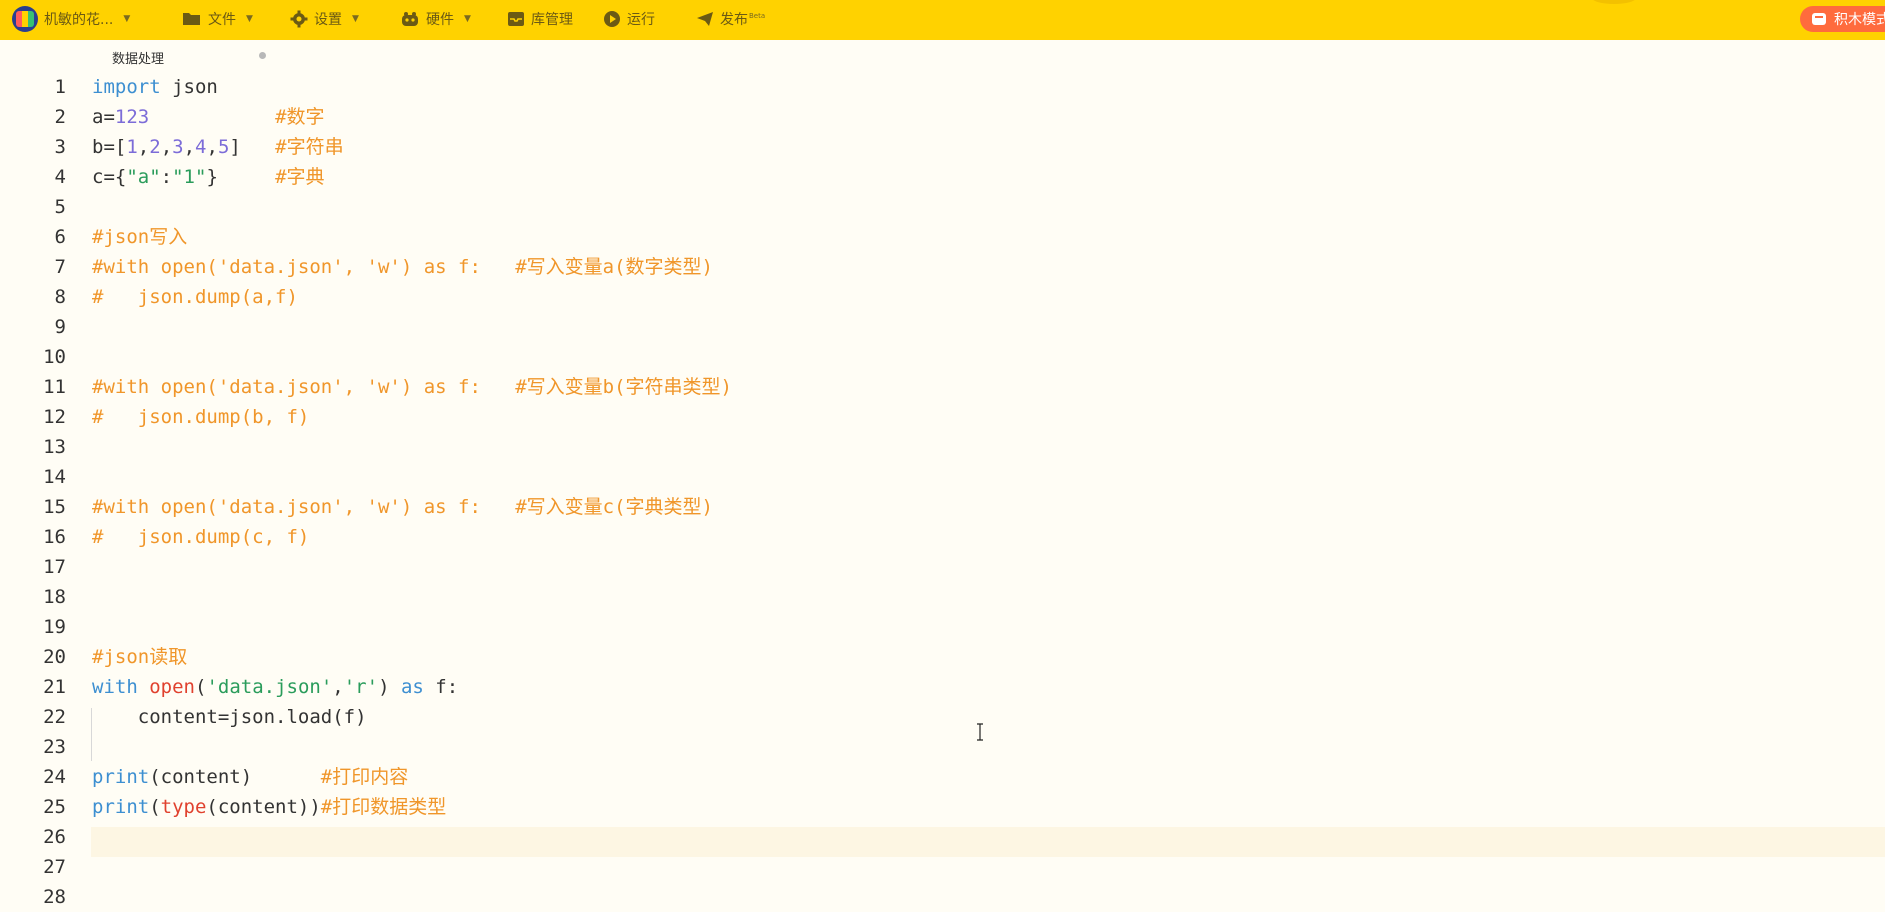 This screenshot has height=912, width=1885. What do you see at coordinates (121, 807) in the screenshot?
I see `code-token: print` at bounding box center [121, 807].